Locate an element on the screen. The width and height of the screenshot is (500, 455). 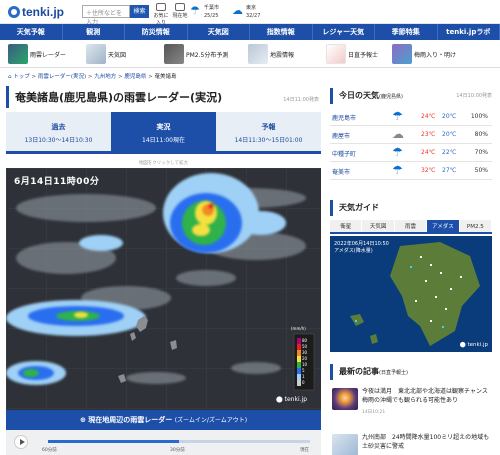
guide-tab-rain: 雨雲 is located at coordinates (411, 226).